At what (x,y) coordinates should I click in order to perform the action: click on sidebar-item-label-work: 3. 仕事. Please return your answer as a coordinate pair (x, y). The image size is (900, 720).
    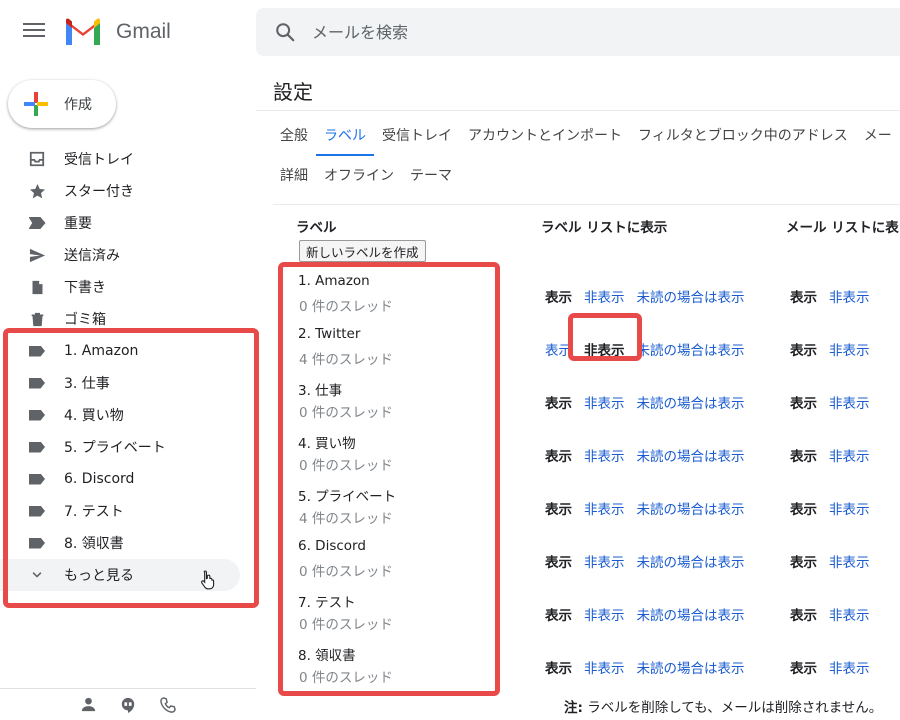
    Looking at the image, I should click on (120, 383).